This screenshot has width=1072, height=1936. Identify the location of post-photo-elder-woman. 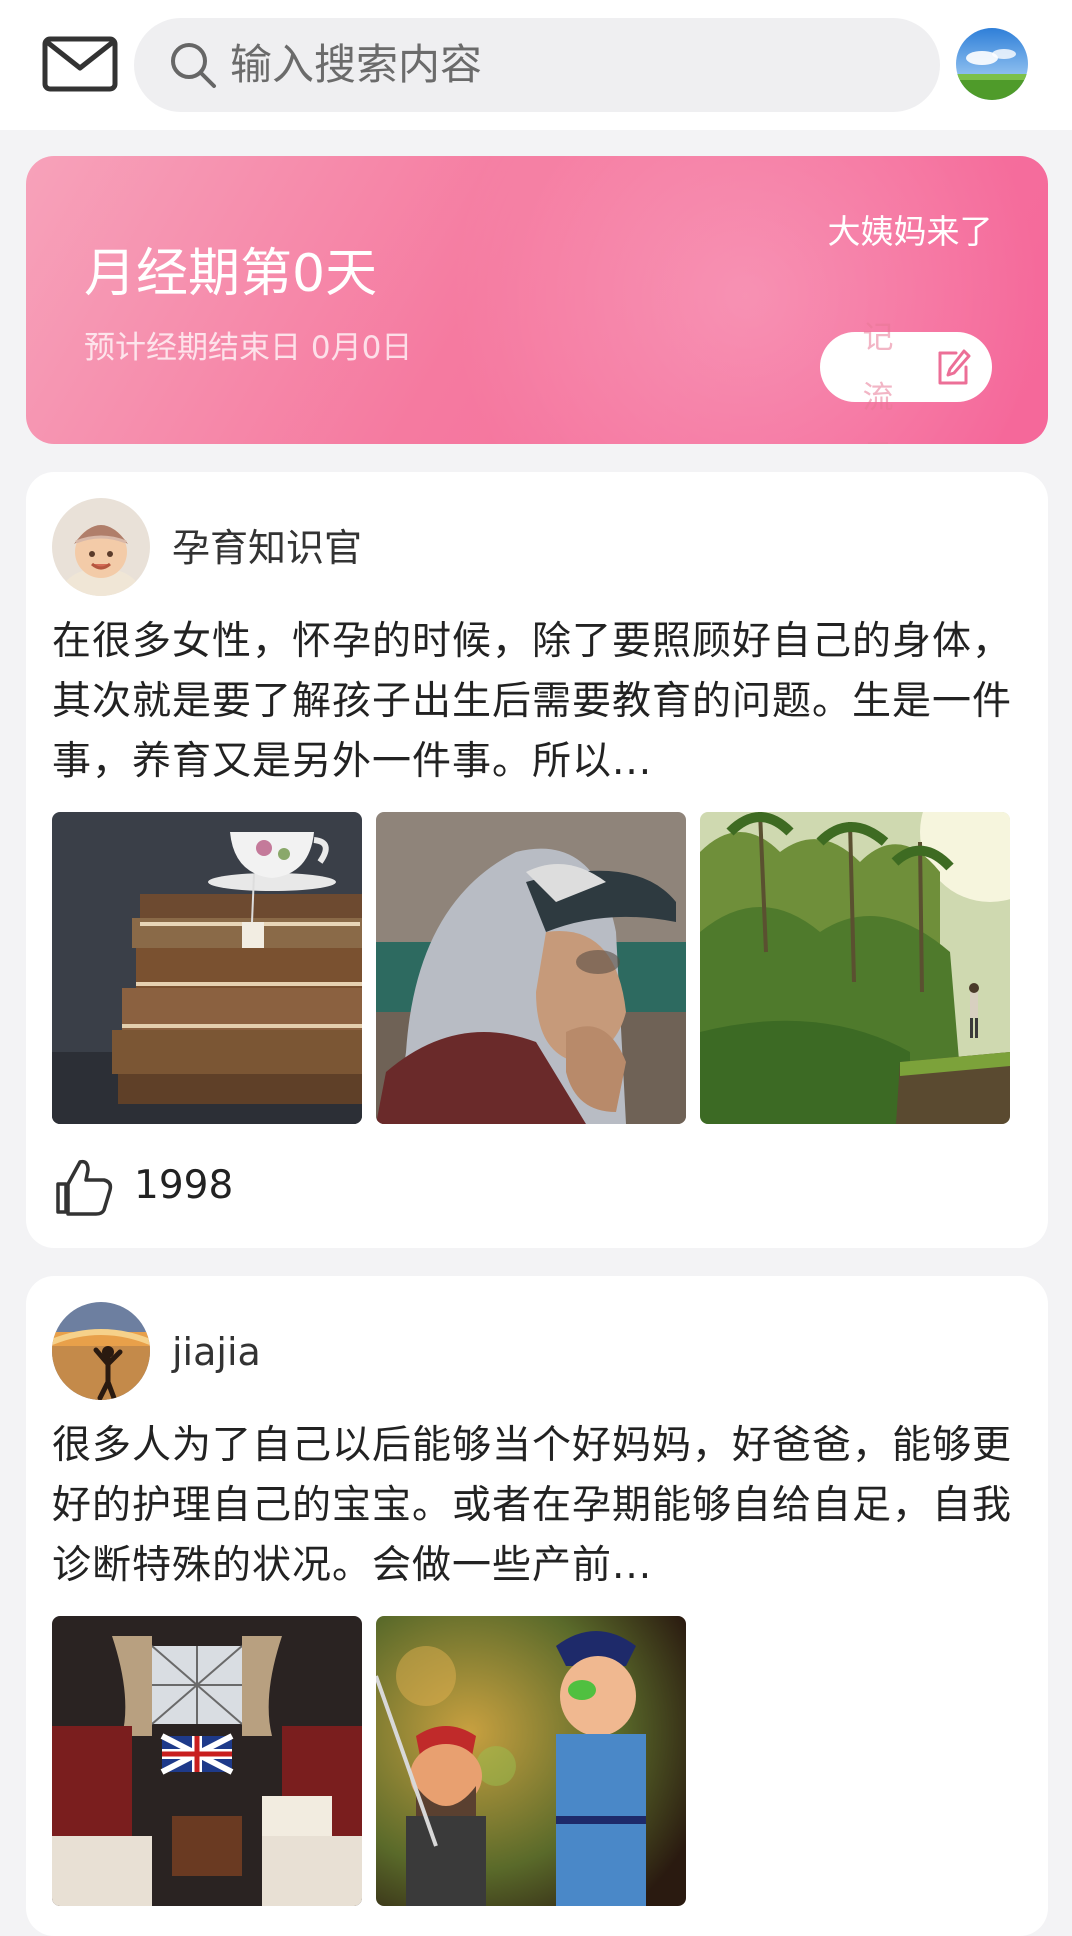
(531, 968).